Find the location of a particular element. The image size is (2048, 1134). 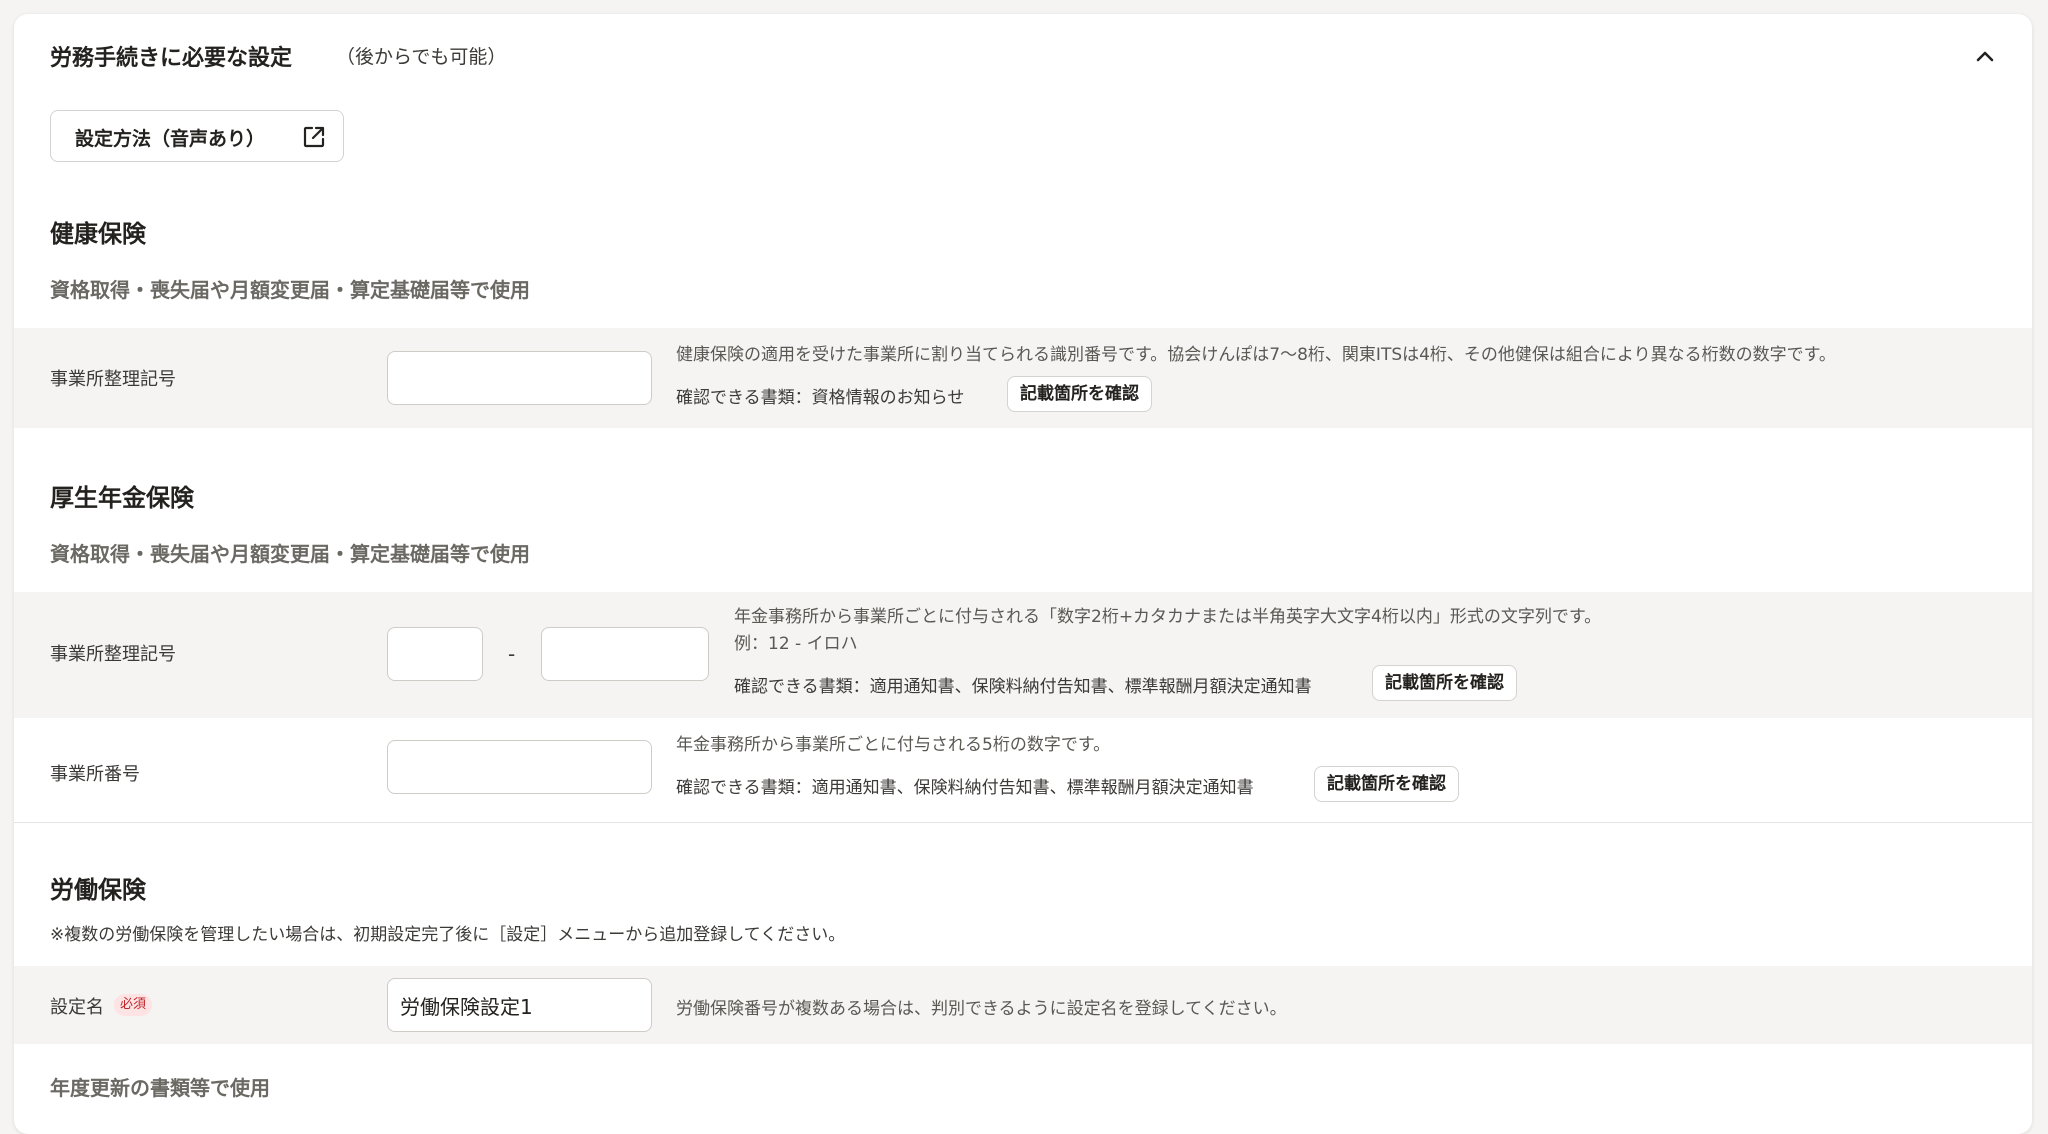

panel-title: 労務手続きに必要な設定 is located at coordinates (171, 58).